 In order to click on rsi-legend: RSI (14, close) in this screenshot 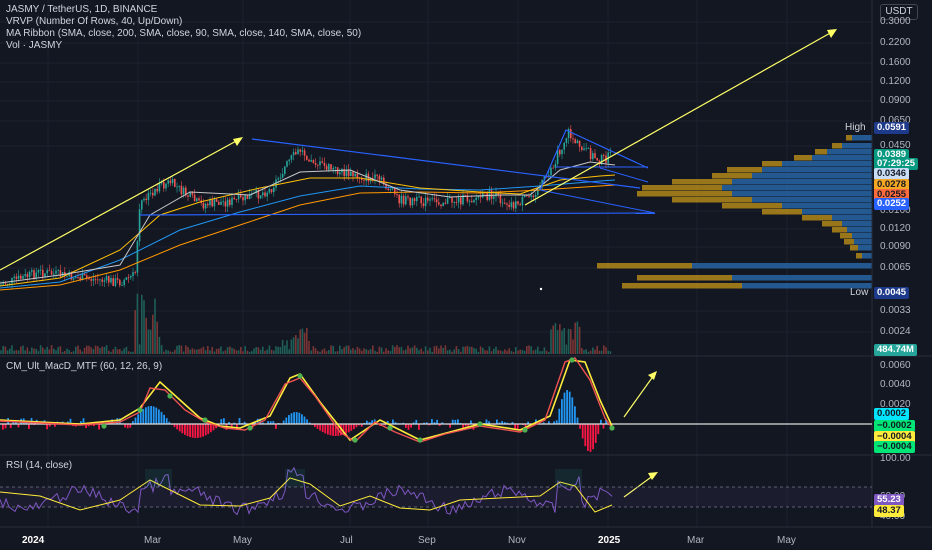, I will do `click(39, 466)`.